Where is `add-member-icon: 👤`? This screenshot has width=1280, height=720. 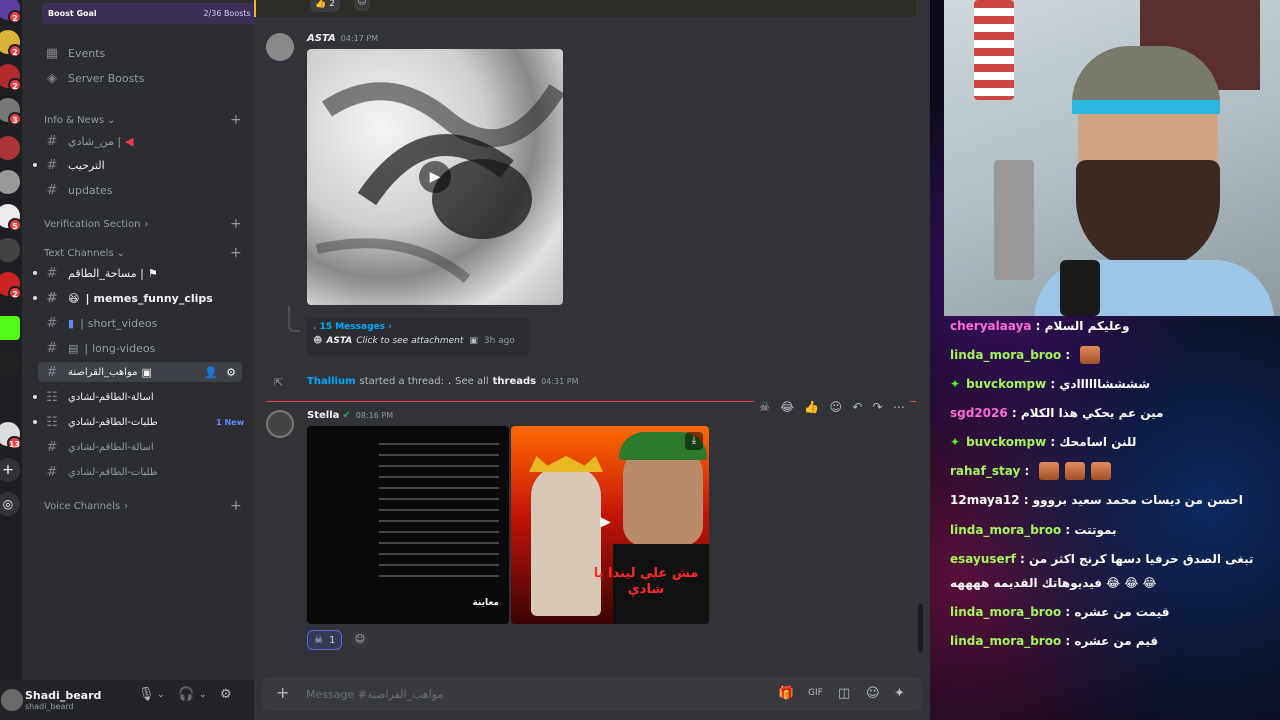 add-member-icon: 👤 is located at coordinates (211, 372).